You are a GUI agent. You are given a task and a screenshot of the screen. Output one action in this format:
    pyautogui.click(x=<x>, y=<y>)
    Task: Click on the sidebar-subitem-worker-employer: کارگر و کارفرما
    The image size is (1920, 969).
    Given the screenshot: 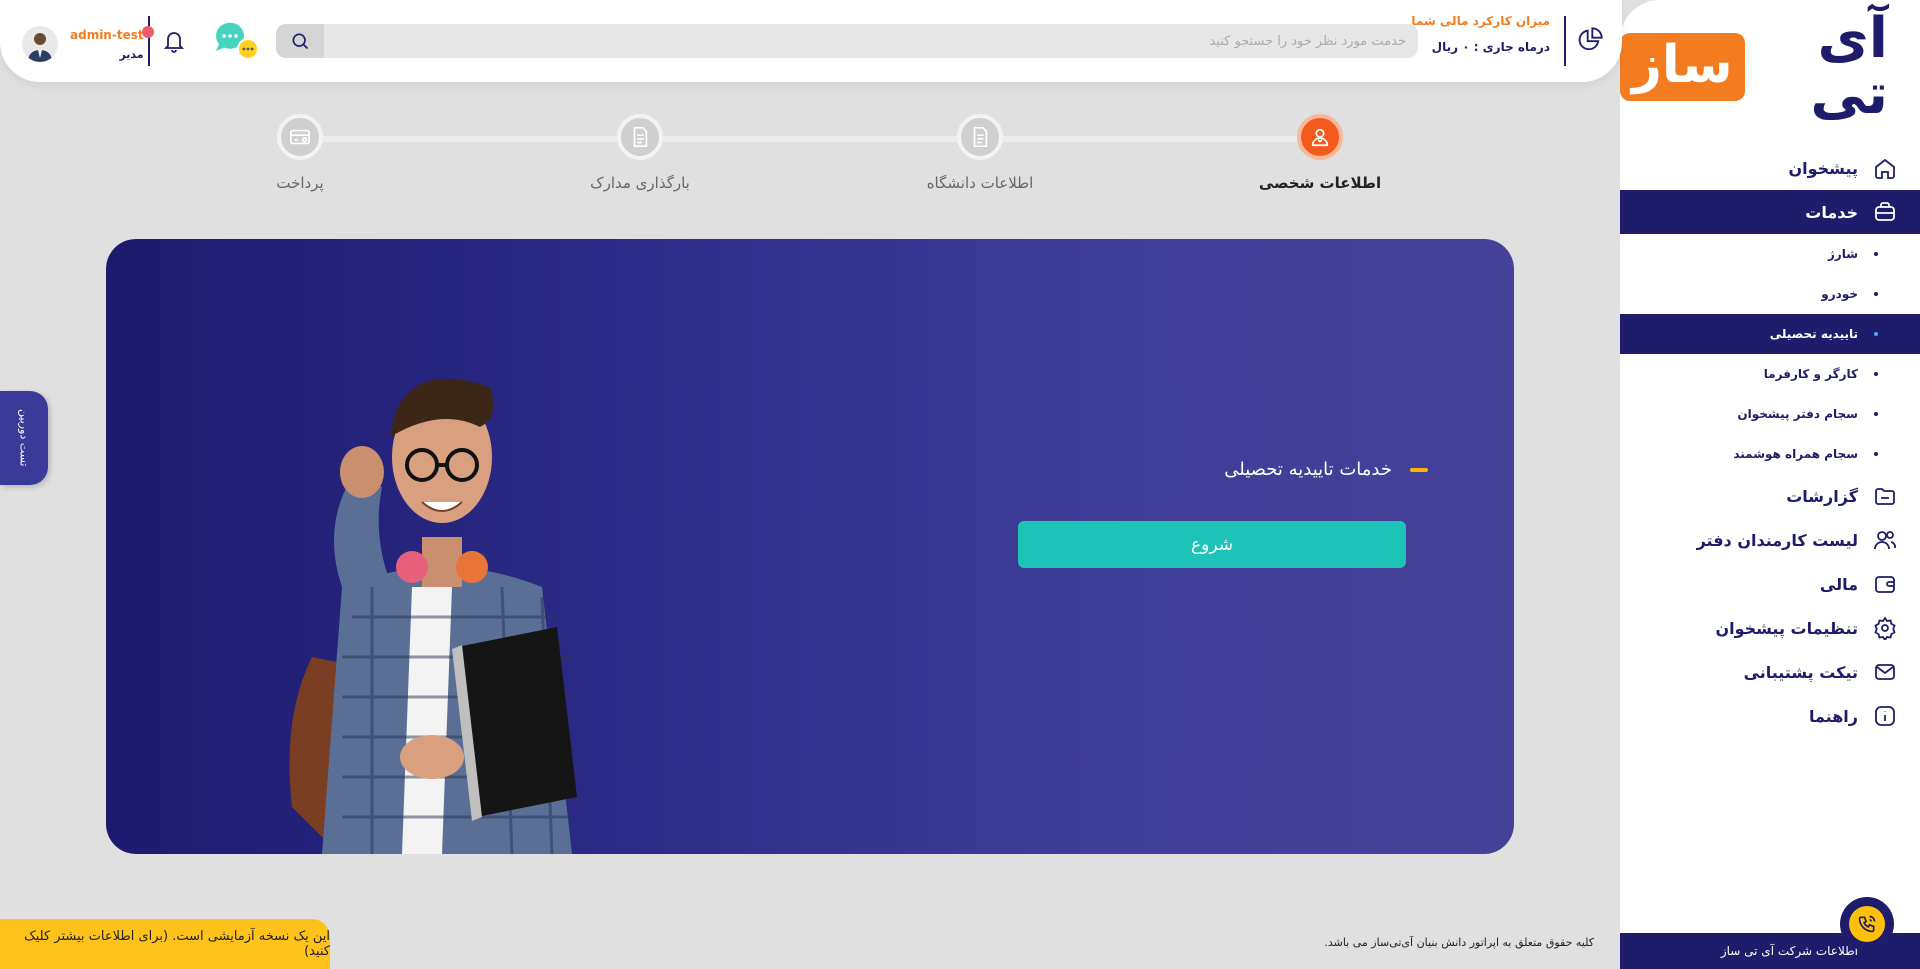 What is the action you would take?
    pyautogui.click(x=1770, y=374)
    